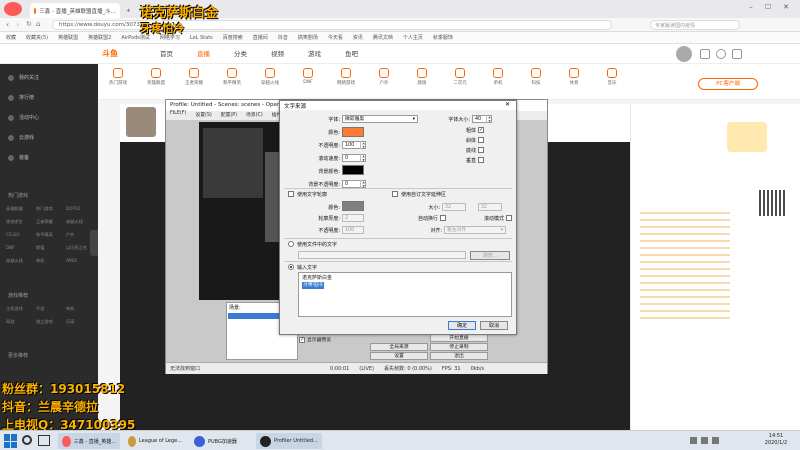 This screenshot has height=450, width=800. I want to click on italic-checkbox, so click(481, 140).